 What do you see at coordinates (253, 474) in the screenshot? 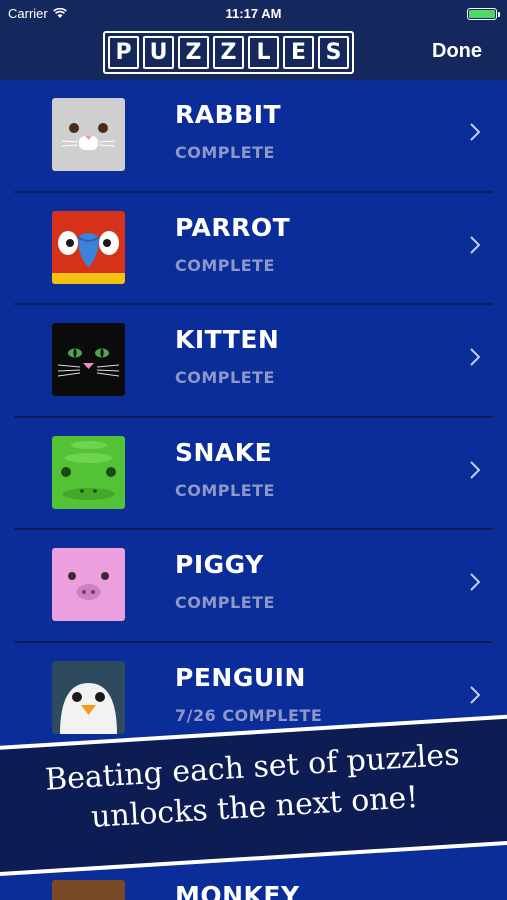
I see `puzzle-row-snake: SNAKE COMPLETE` at bounding box center [253, 474].